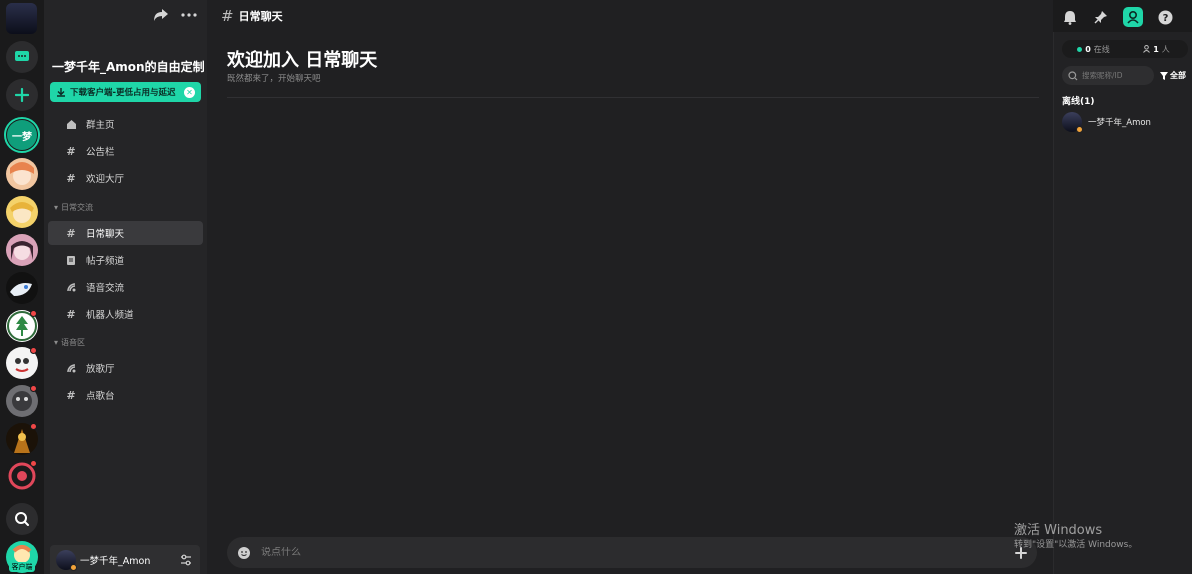 Image resolution: width=1192 pixels, height=574 pixels. What do you see at coordinates (125, 233) in the screenshot?
I see `channel-daily-chat: # 日常聊天` at bounding box center [125, 233].